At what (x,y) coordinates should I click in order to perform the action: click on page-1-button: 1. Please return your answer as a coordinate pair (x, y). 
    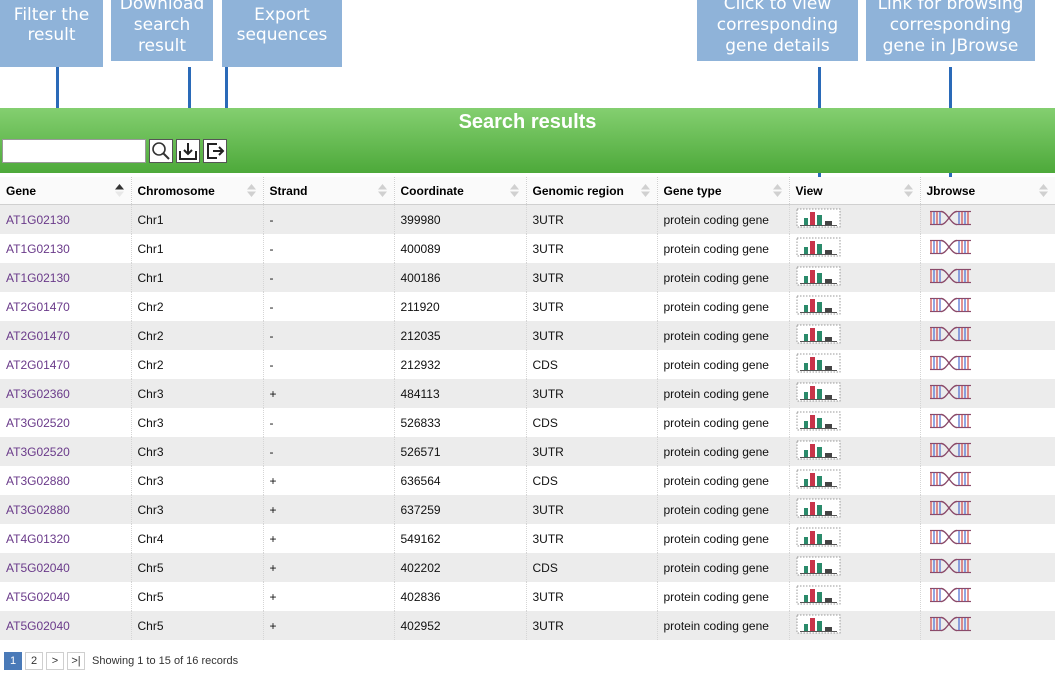
    Looking at the image, I should click on (13, 661).